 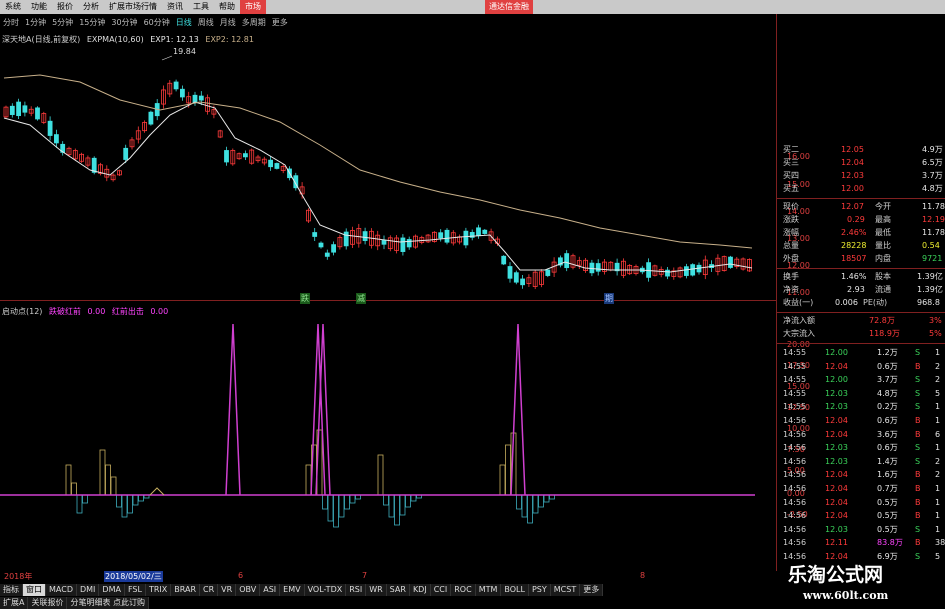 What do you see at coordinates (253, 7) in the screenshot?
I see `menu-market: 市场` at bounding box center [253, 7].